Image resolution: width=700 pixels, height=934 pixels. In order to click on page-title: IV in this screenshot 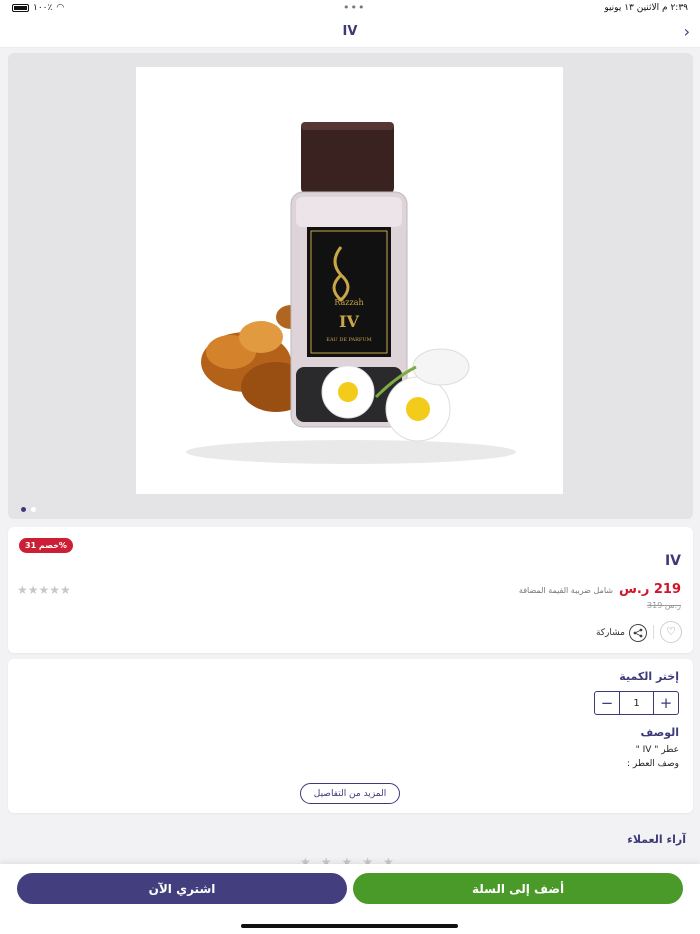, I will do `click(350, 31)`.